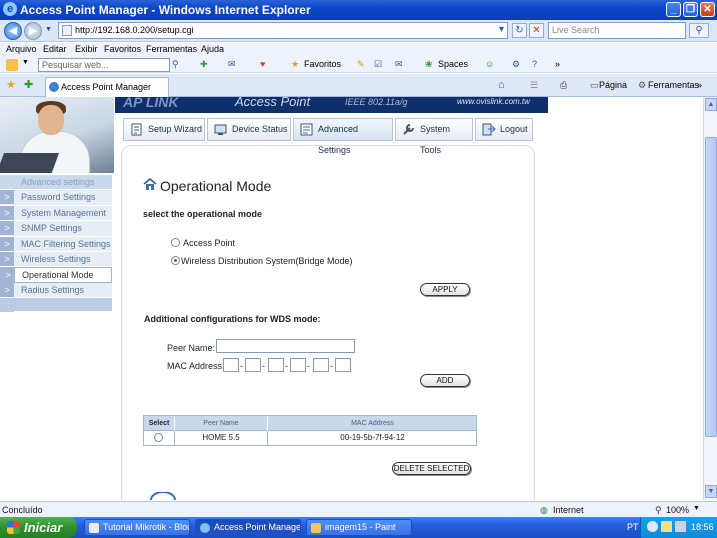 The width and height of the screenshot is (717, 538). I want to click on back-button: ◀, so click(13, 31).